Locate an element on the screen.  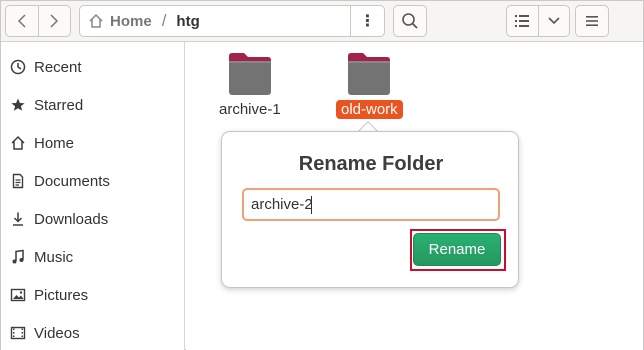
hamburger-menu-icon is located at coordinates (592, 21).